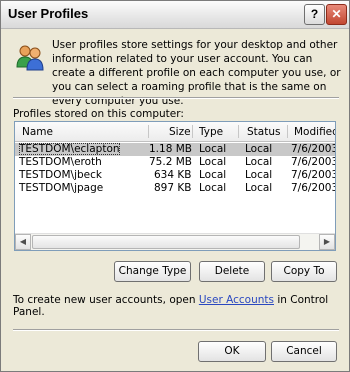  What do you see at coordinates (175, 15) in the screenshot?
I see `title-bar: User Profiles ? ✕` at bounding box center [175, 15].